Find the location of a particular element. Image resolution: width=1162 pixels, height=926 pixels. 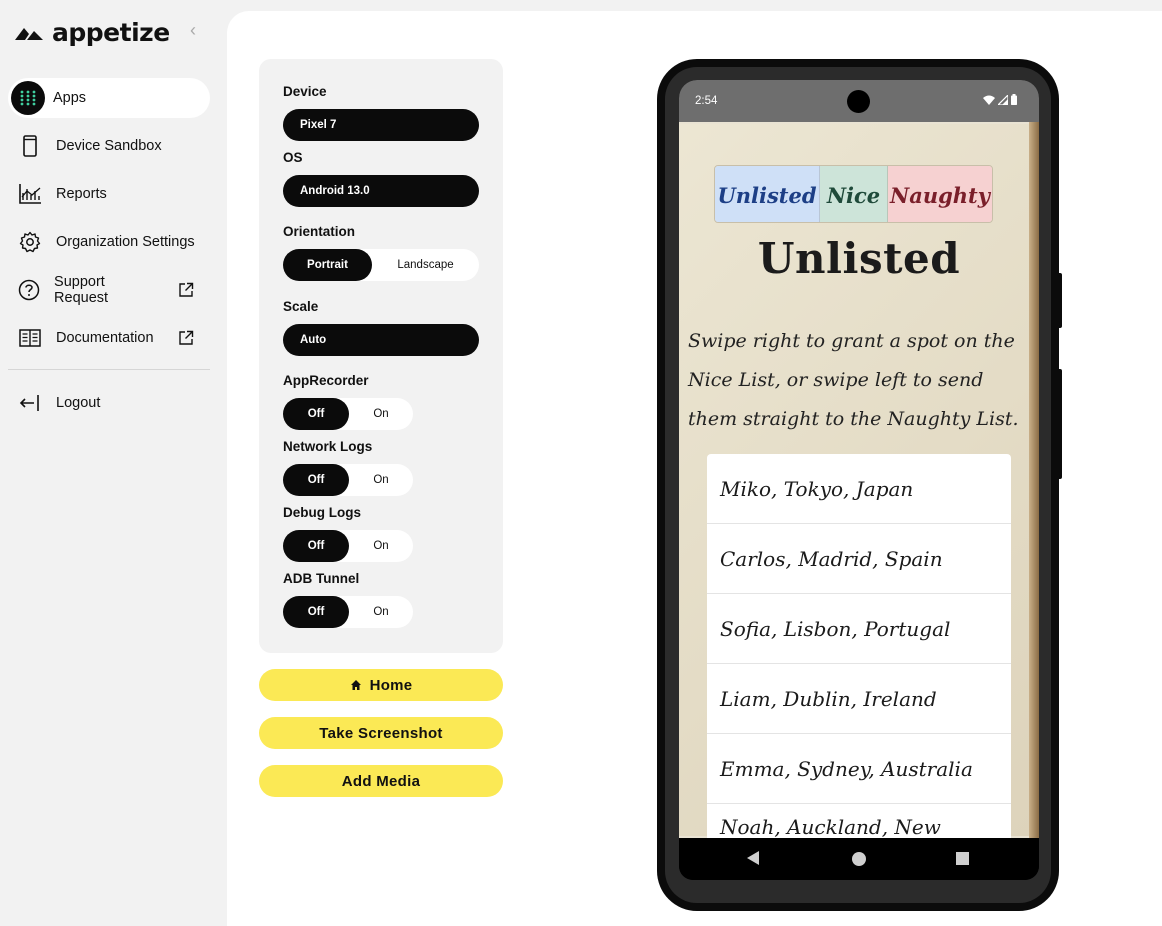

page-title: Unlisted is located at coordinates (859, 258).